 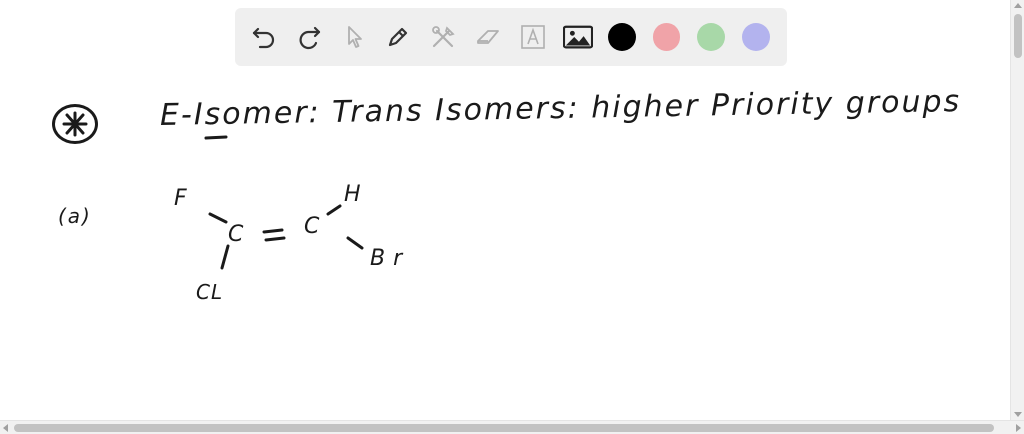 I want to click on atom-carbon-right: C, so click(x=312, y=226).